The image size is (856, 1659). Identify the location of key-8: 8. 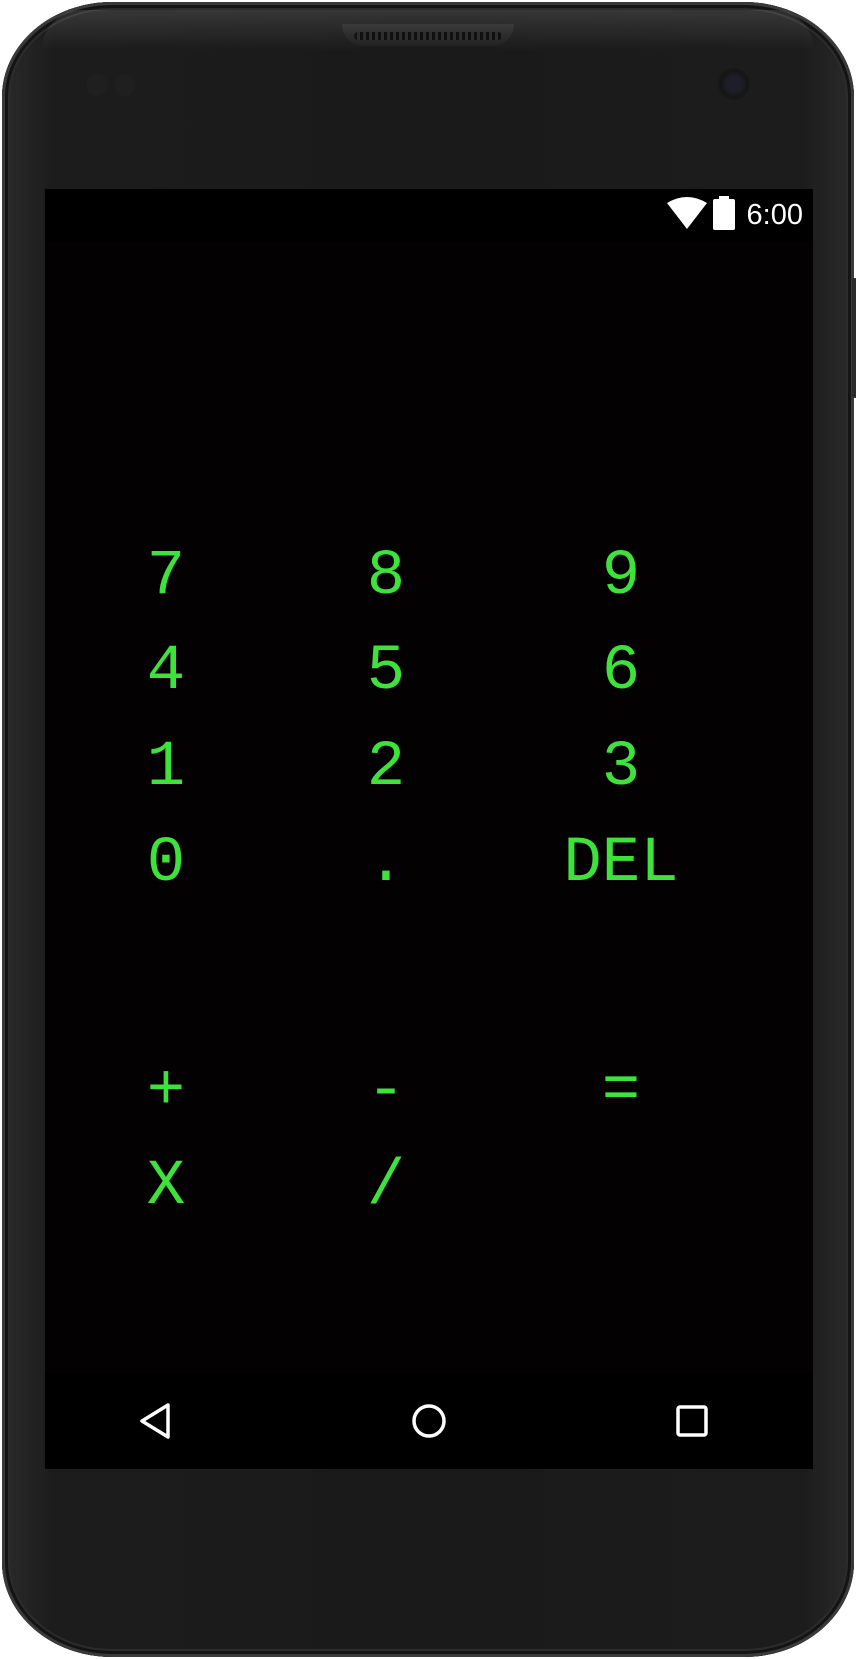
(386, 577).